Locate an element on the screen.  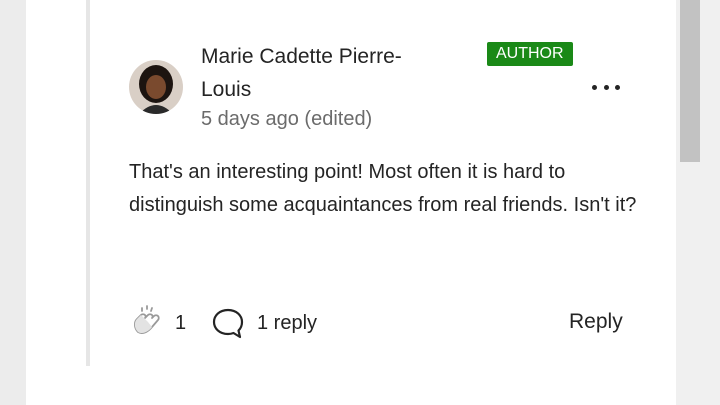
avatar is located at coordinates (156, 87).